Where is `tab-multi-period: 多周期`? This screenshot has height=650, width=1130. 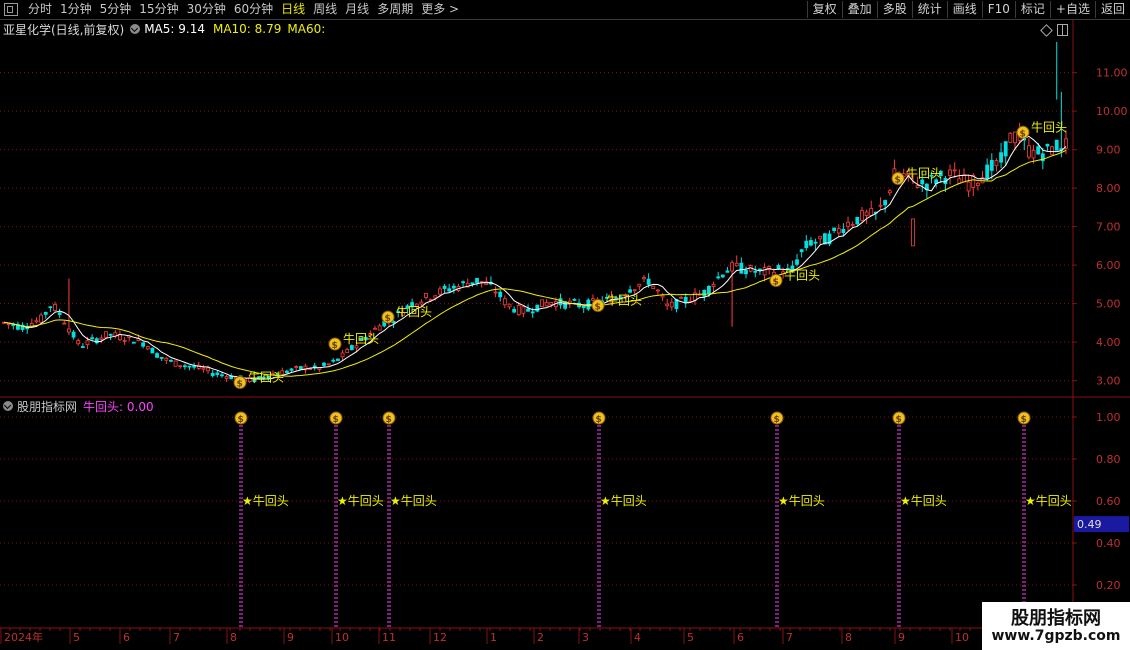
tab-multi-period: 多周期 is located at coordinates (395, 9).